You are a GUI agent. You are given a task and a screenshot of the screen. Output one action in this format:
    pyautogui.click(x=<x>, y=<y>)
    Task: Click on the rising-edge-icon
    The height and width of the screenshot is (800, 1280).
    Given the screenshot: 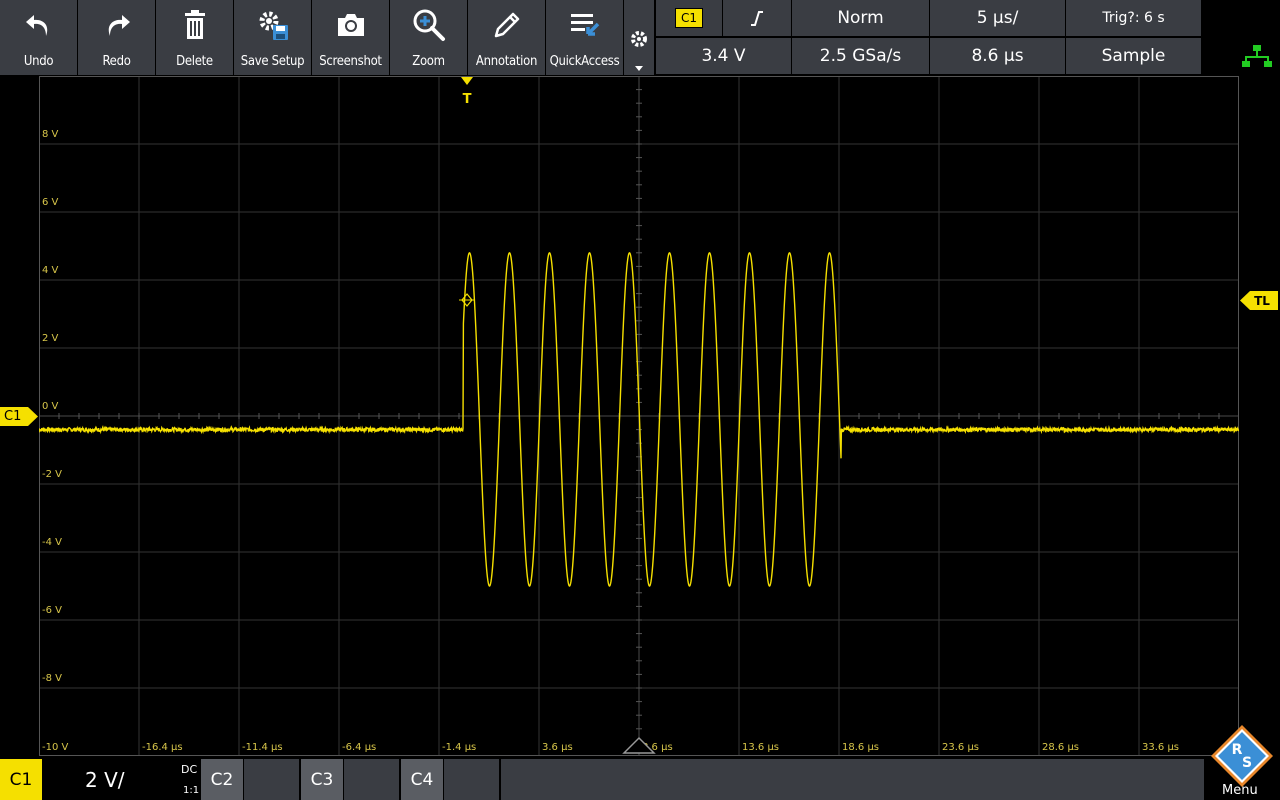 What is the action you would take?
    pyautogui.click(x=757, y=18)
    